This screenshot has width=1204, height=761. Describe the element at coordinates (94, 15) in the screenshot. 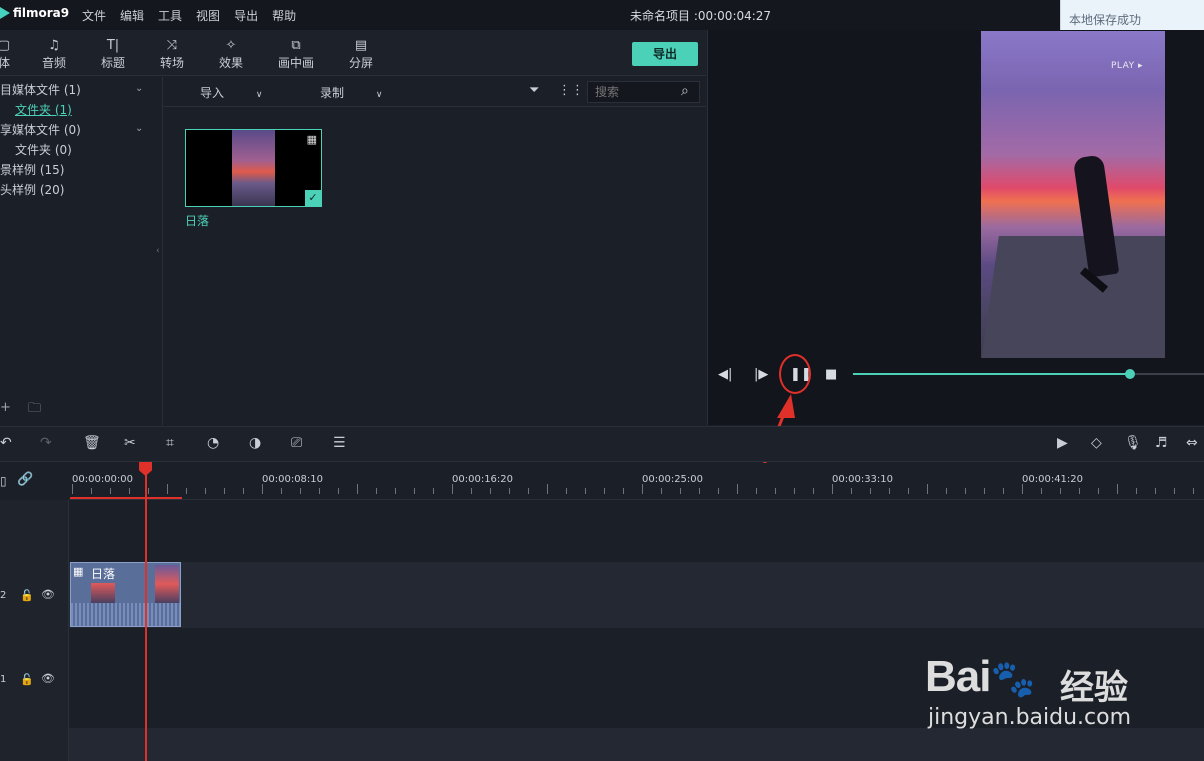

I see `menu-file: 文件` at that location.